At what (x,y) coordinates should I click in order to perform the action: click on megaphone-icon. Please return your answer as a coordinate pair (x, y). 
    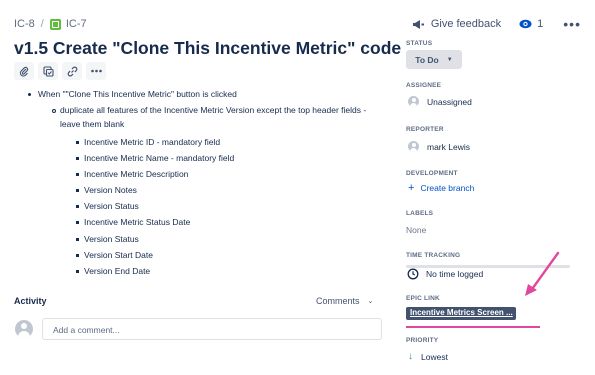
    Looking at the image, I should click on (418, 24).